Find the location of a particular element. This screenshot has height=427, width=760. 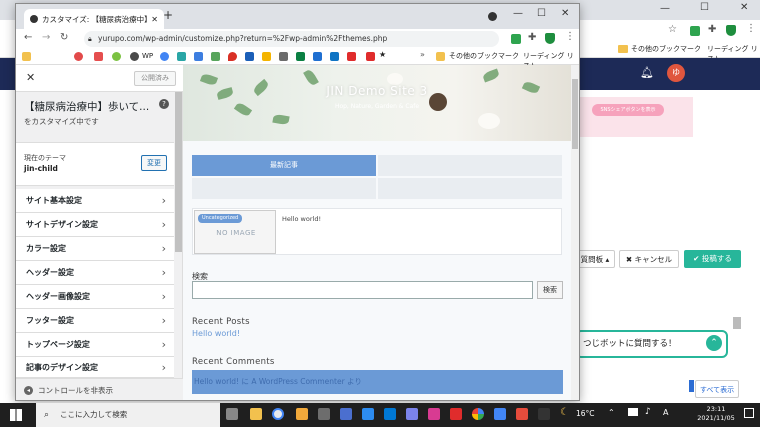

bookmark-wp: WP is located at coordinates (147, 56).